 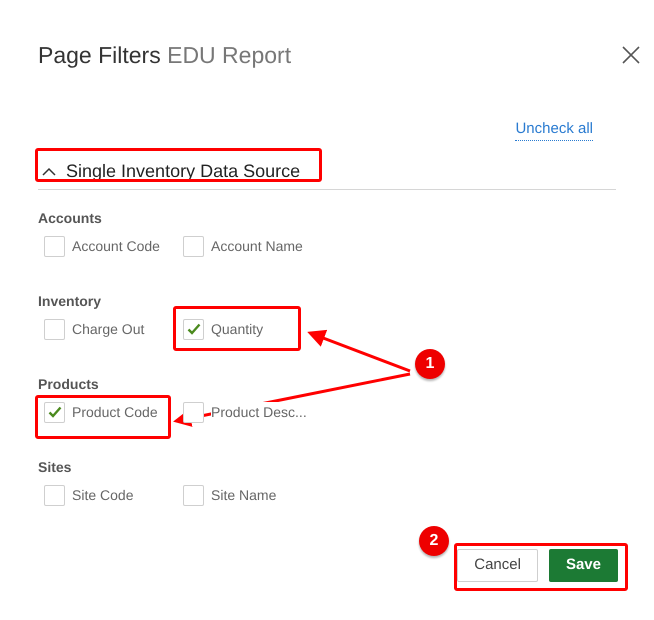 What do you see at coordinates (49, 171) in the screenshot?
I see `chevron-icon` at bounding box center [49, 171].